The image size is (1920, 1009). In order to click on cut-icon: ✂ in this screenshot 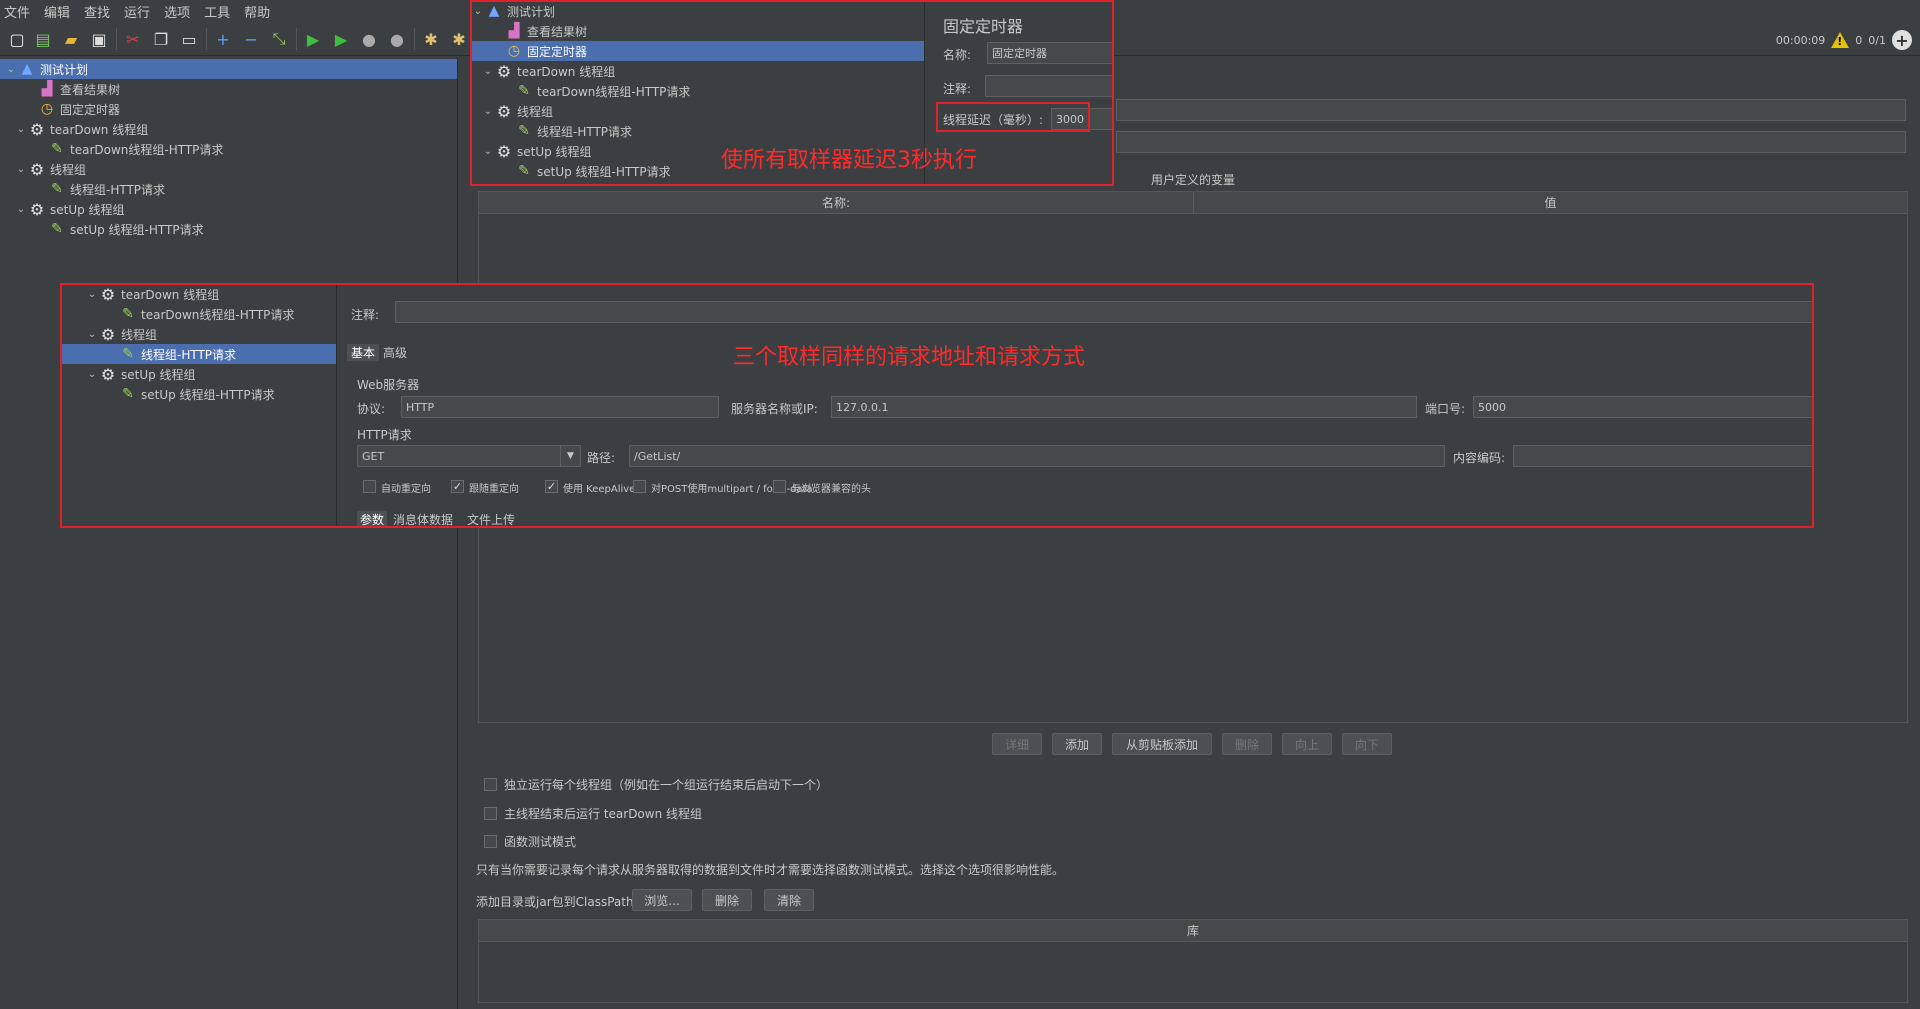, I will do `click(133, 39)`.